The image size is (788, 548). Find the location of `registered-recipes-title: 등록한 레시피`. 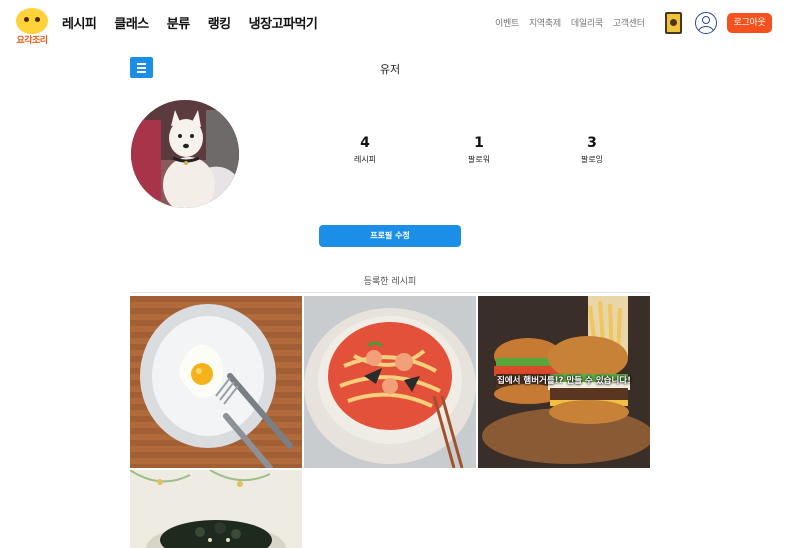

registered-recipes-title: 등록한 레시피 is located at coordinates (390, 282).